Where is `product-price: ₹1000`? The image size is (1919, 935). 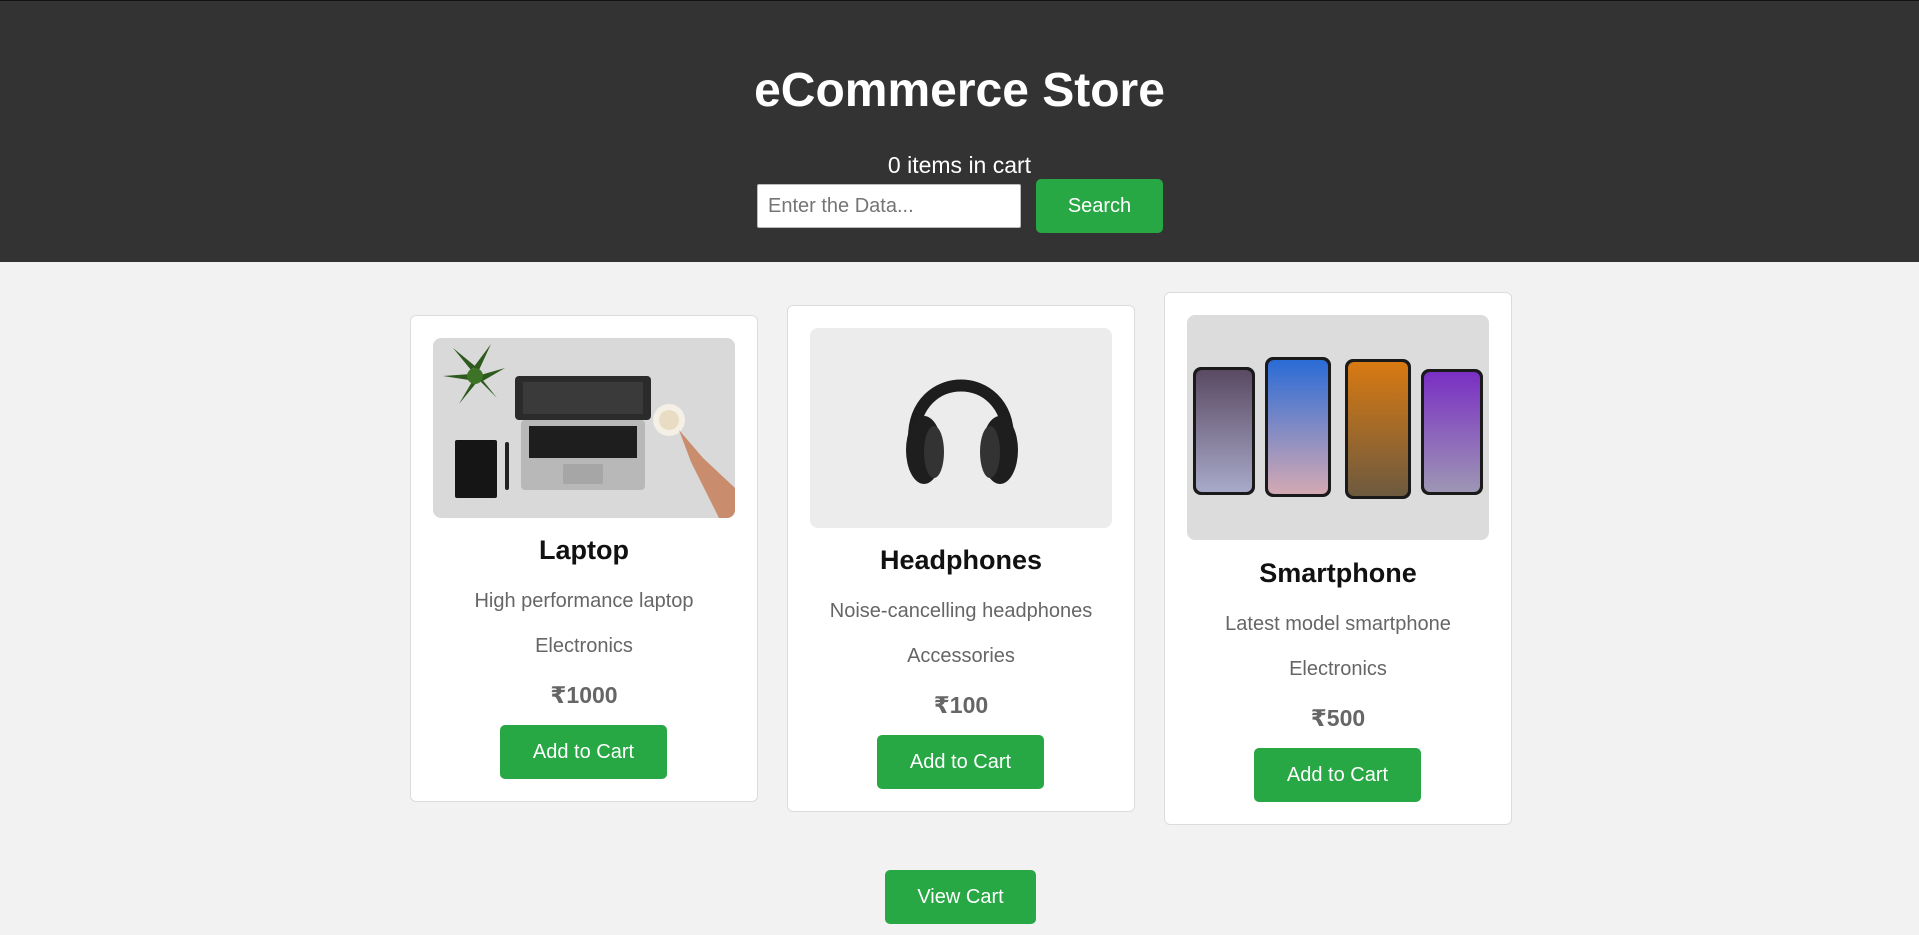 product-price: ₹1000 is located at coordinates (584, 695).